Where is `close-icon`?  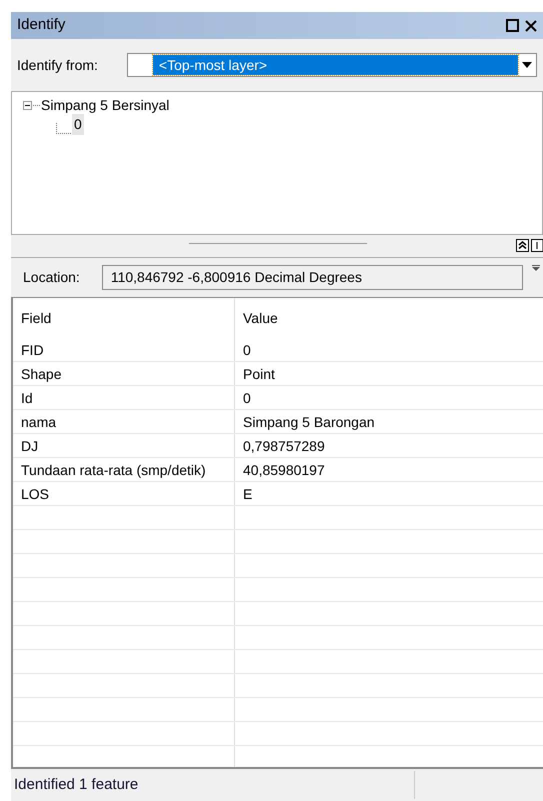
close-icon is located at coordinates (531, 26).